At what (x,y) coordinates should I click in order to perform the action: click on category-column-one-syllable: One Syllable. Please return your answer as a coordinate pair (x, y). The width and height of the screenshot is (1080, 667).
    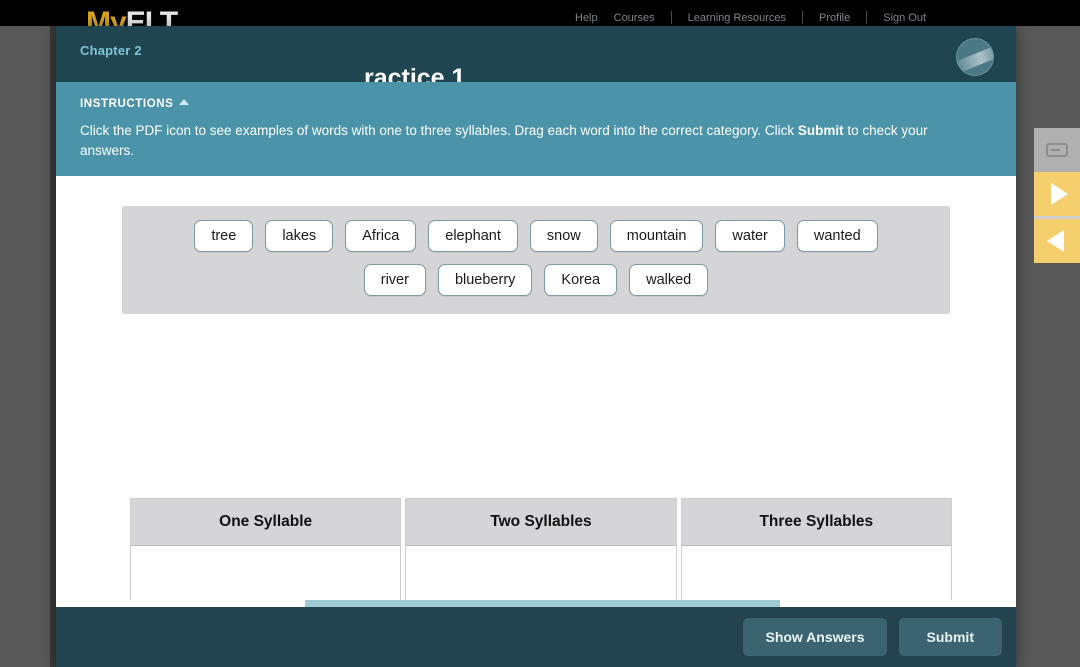
    Looking at the image, I should click on (266, 552).